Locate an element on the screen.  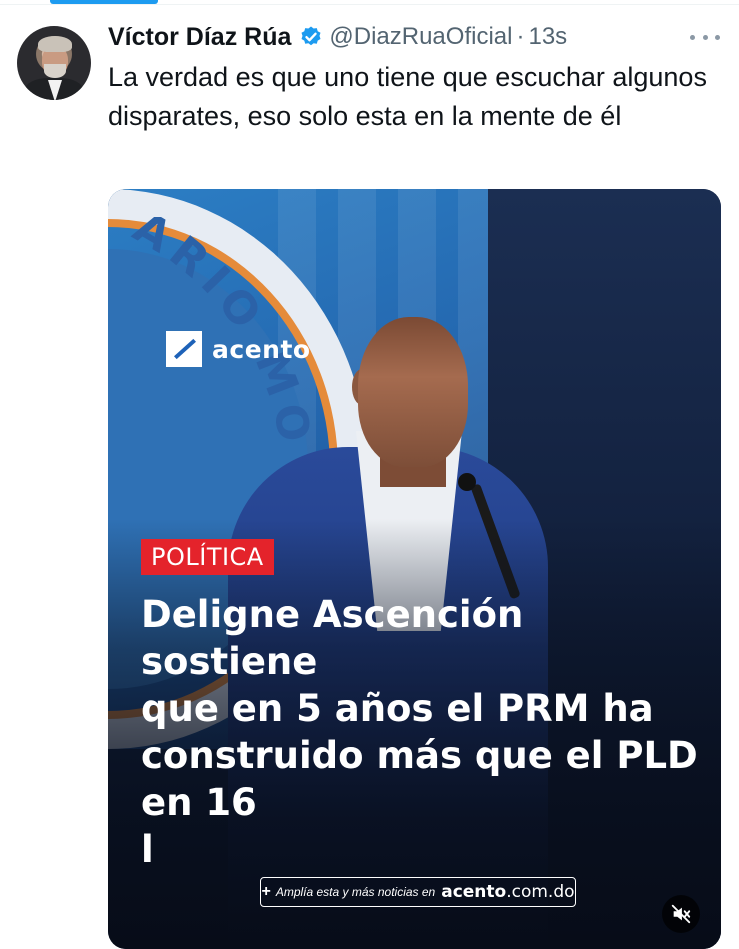
display-name: Víctor Díaz Rúa is located at coordinates (199, 37).